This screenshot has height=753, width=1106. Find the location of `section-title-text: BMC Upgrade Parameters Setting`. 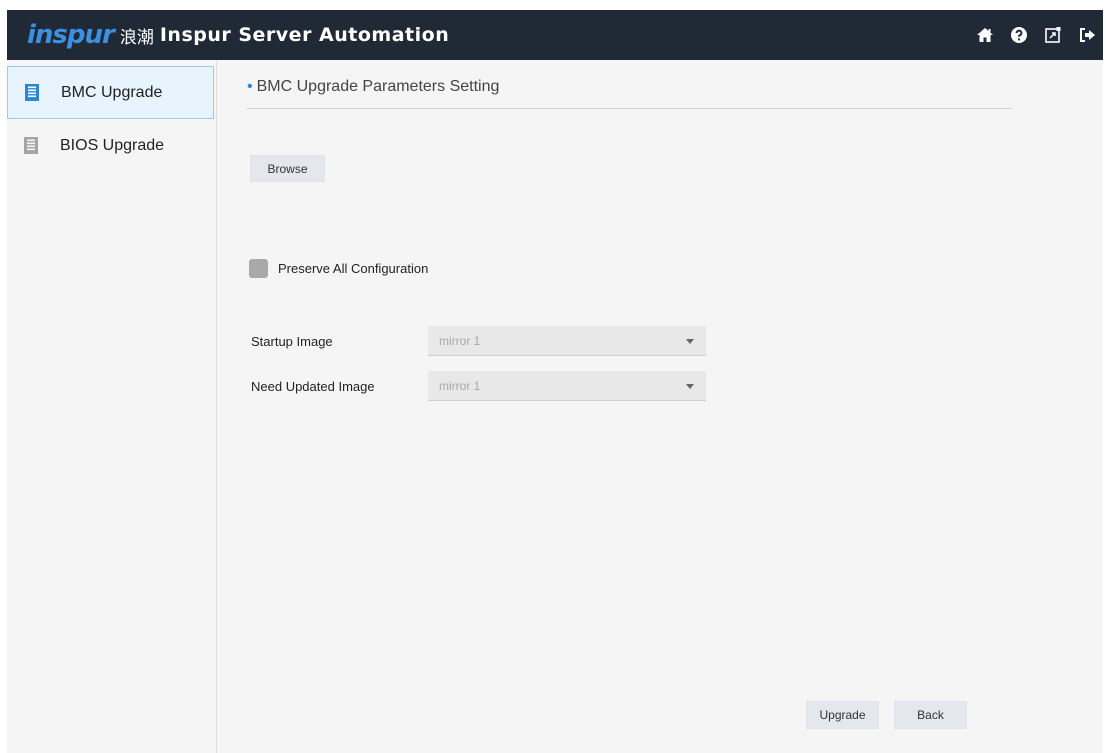

section-title-text: BMC Upgrade Parameters Setting is located at coordinates (378, 86).